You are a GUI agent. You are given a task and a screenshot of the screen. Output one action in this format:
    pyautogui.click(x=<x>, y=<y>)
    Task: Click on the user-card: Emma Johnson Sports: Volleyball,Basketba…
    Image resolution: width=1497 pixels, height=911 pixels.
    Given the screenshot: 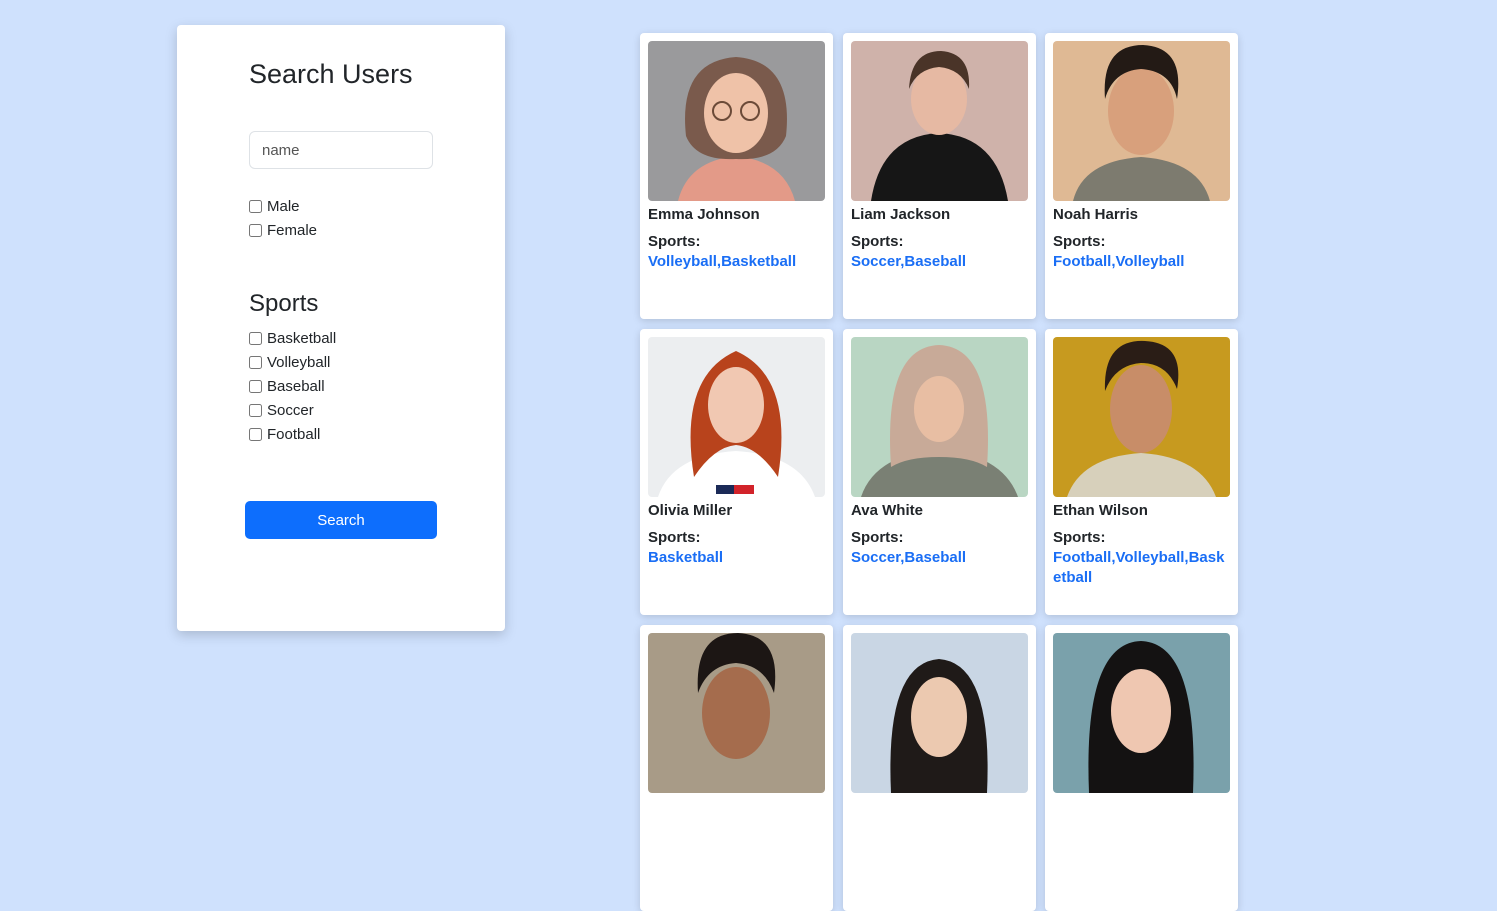 What is the action you would take?
    pyautogui.click(x=736, y=176)
    